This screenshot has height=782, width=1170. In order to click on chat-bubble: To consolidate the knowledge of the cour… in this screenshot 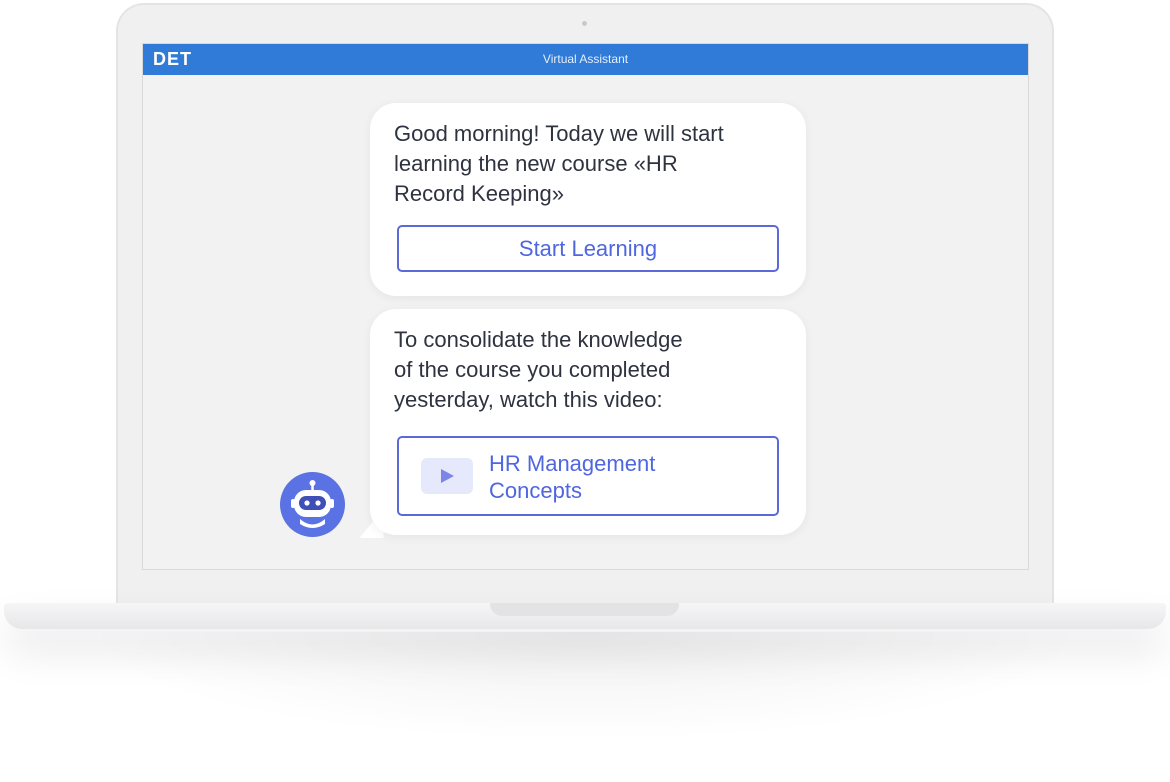, I will do `click(588, 422)`.